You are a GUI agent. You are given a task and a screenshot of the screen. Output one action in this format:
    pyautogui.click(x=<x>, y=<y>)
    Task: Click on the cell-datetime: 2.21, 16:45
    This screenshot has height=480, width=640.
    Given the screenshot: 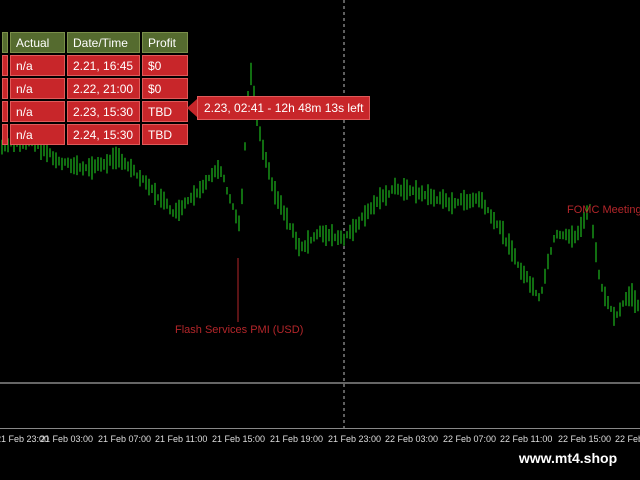 What is the action you would take?
    pyautogui.click(x=103, y=65)
    